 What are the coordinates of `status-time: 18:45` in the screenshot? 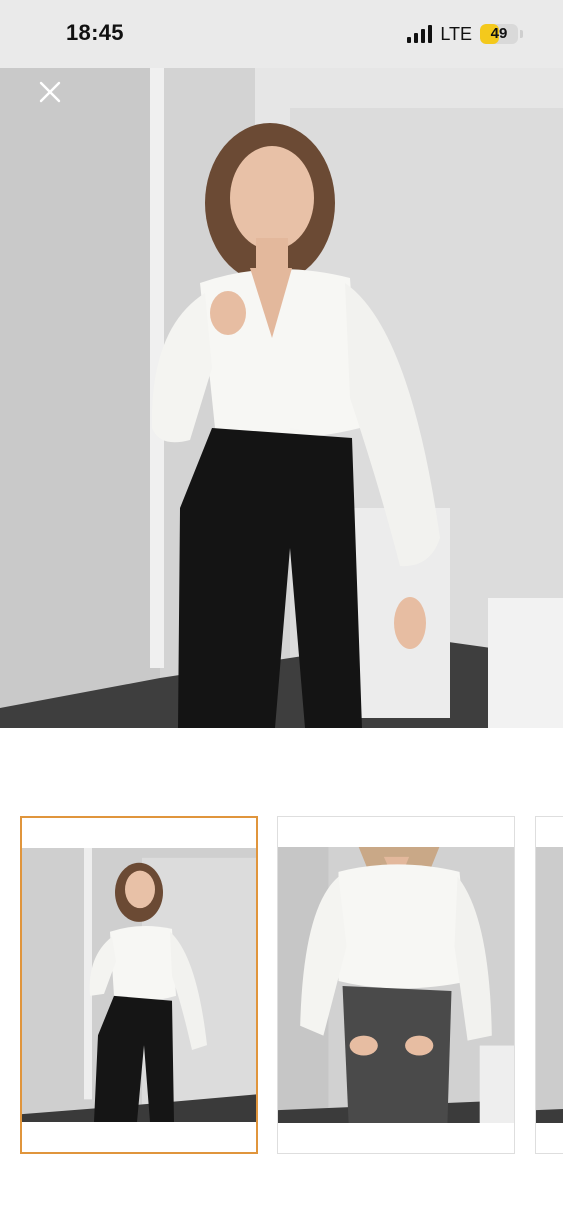 It's located at (95, 32).